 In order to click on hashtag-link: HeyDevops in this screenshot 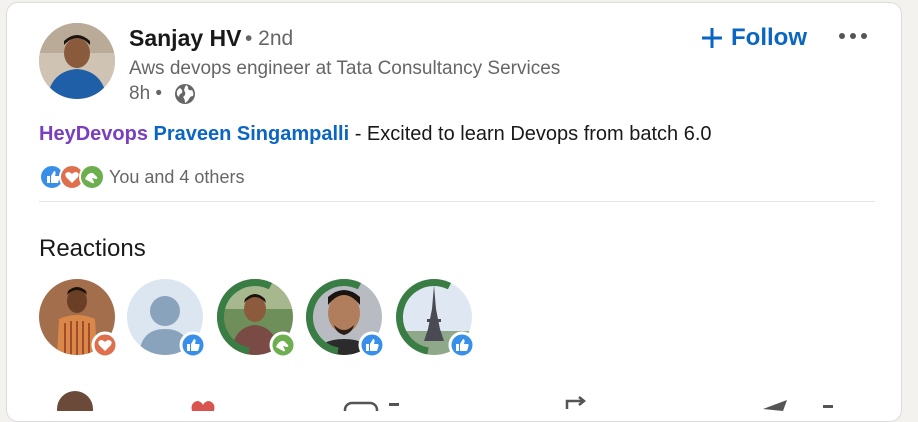, I will do `click(93, 134)`.